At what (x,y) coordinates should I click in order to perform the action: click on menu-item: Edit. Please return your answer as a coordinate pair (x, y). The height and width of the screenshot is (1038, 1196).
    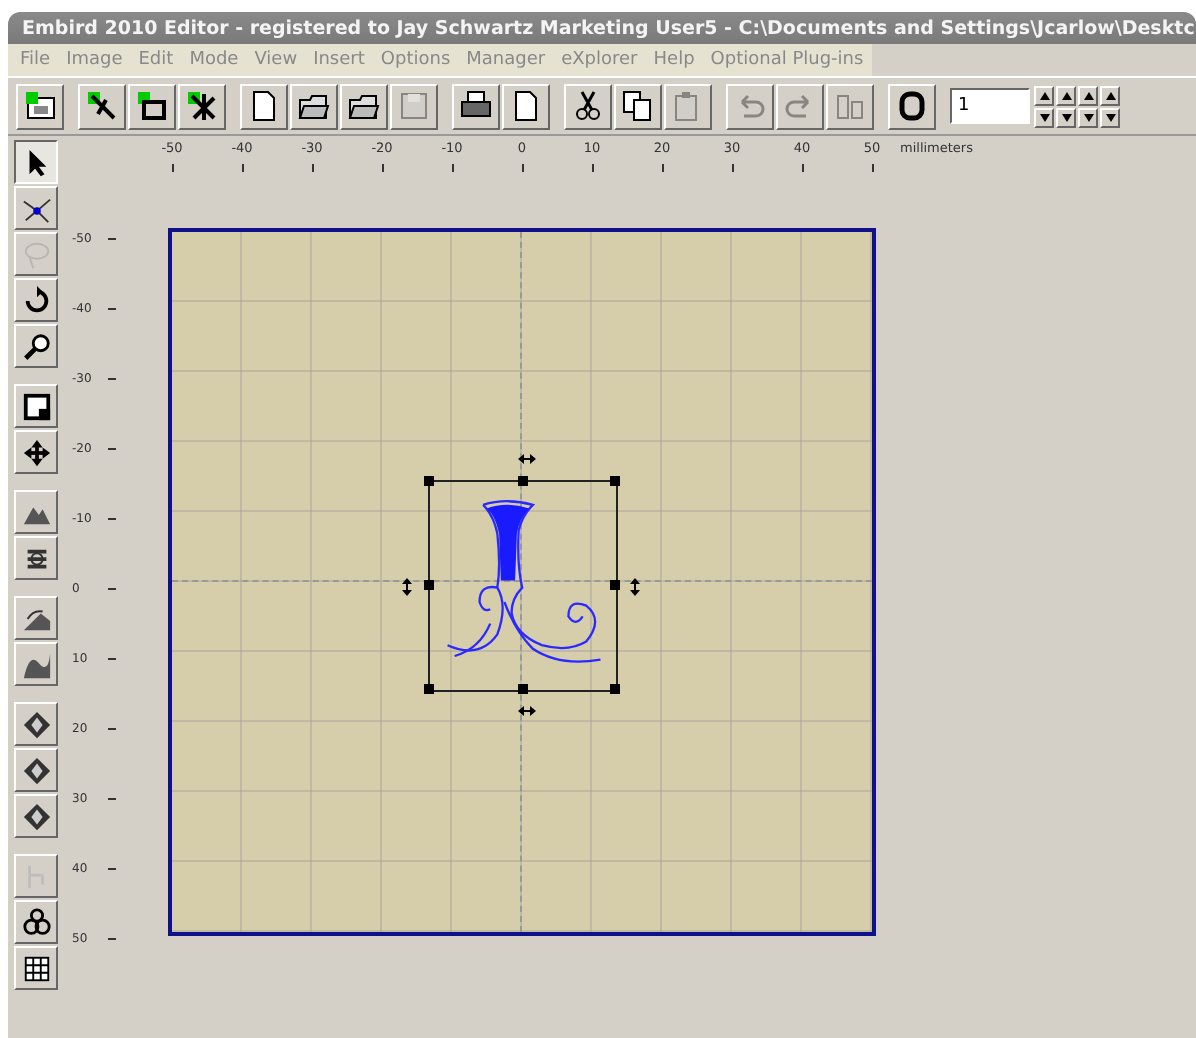
    Looking at the image, I should click on (156, 60).